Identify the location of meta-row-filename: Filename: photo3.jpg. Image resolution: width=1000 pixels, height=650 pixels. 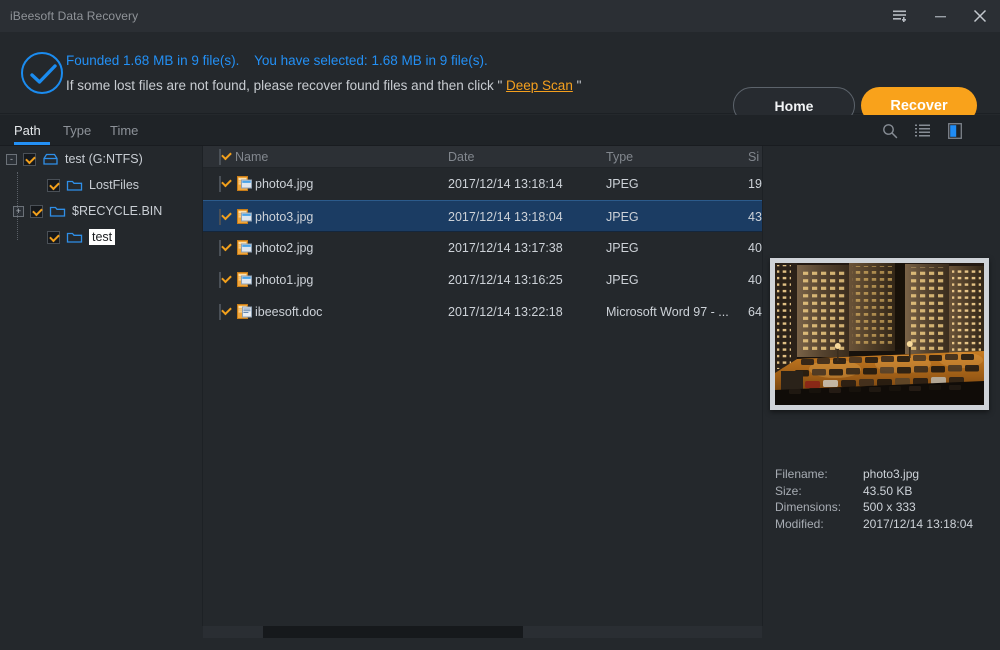
(874, 474).